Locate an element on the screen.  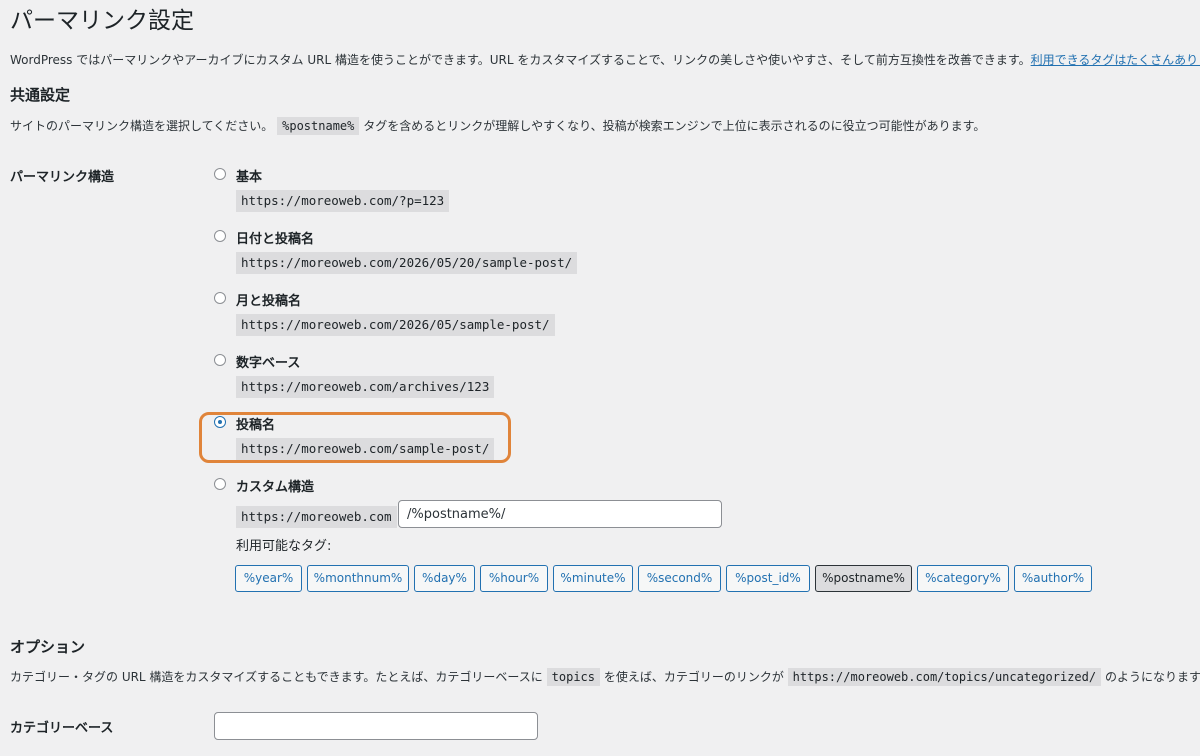
example-url-numeric: https://moreoweb.com/archives/123 is located at coordinates (365, 387).